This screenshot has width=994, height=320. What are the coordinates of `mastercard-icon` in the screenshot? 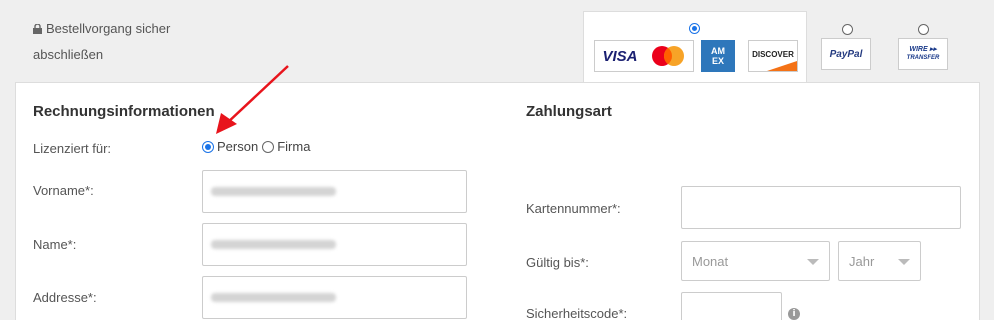 It's located at (667, 56).